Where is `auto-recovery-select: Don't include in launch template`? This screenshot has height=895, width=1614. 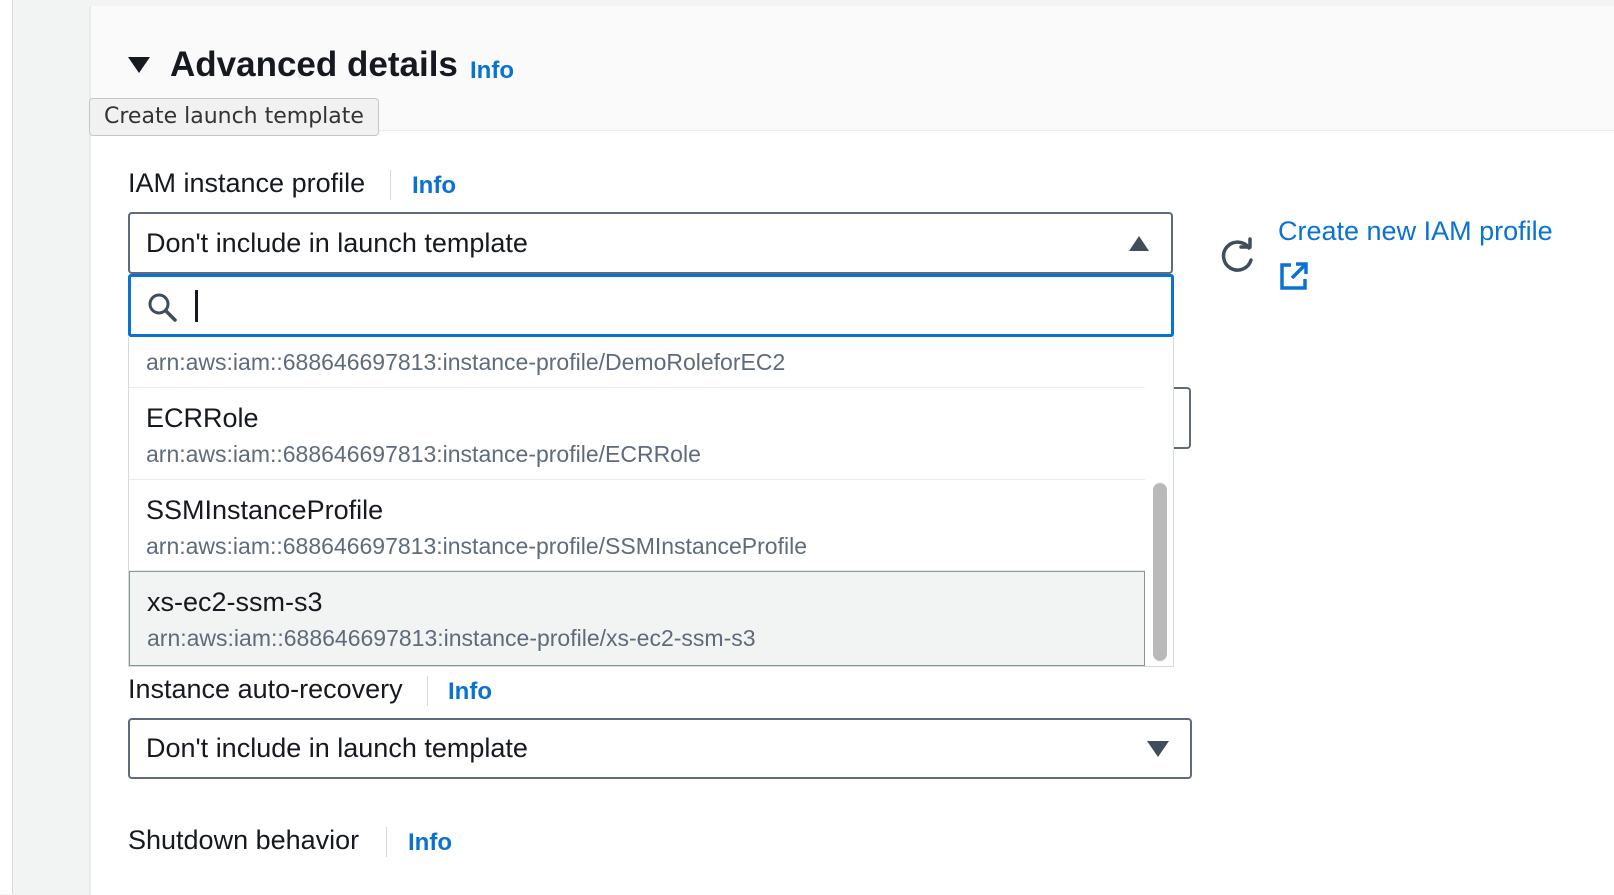
auto-recovery-select: Don't include in launch template is located at coordinates (660, 748).